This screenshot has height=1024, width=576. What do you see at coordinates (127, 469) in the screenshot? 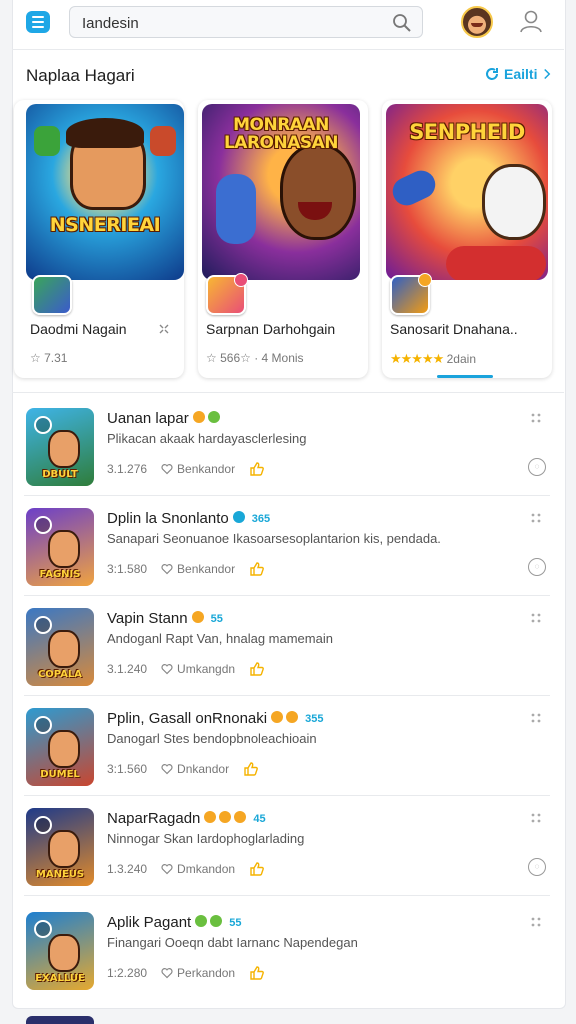
I see `app-version: 3.1.276` at bounding box center [127, 469].